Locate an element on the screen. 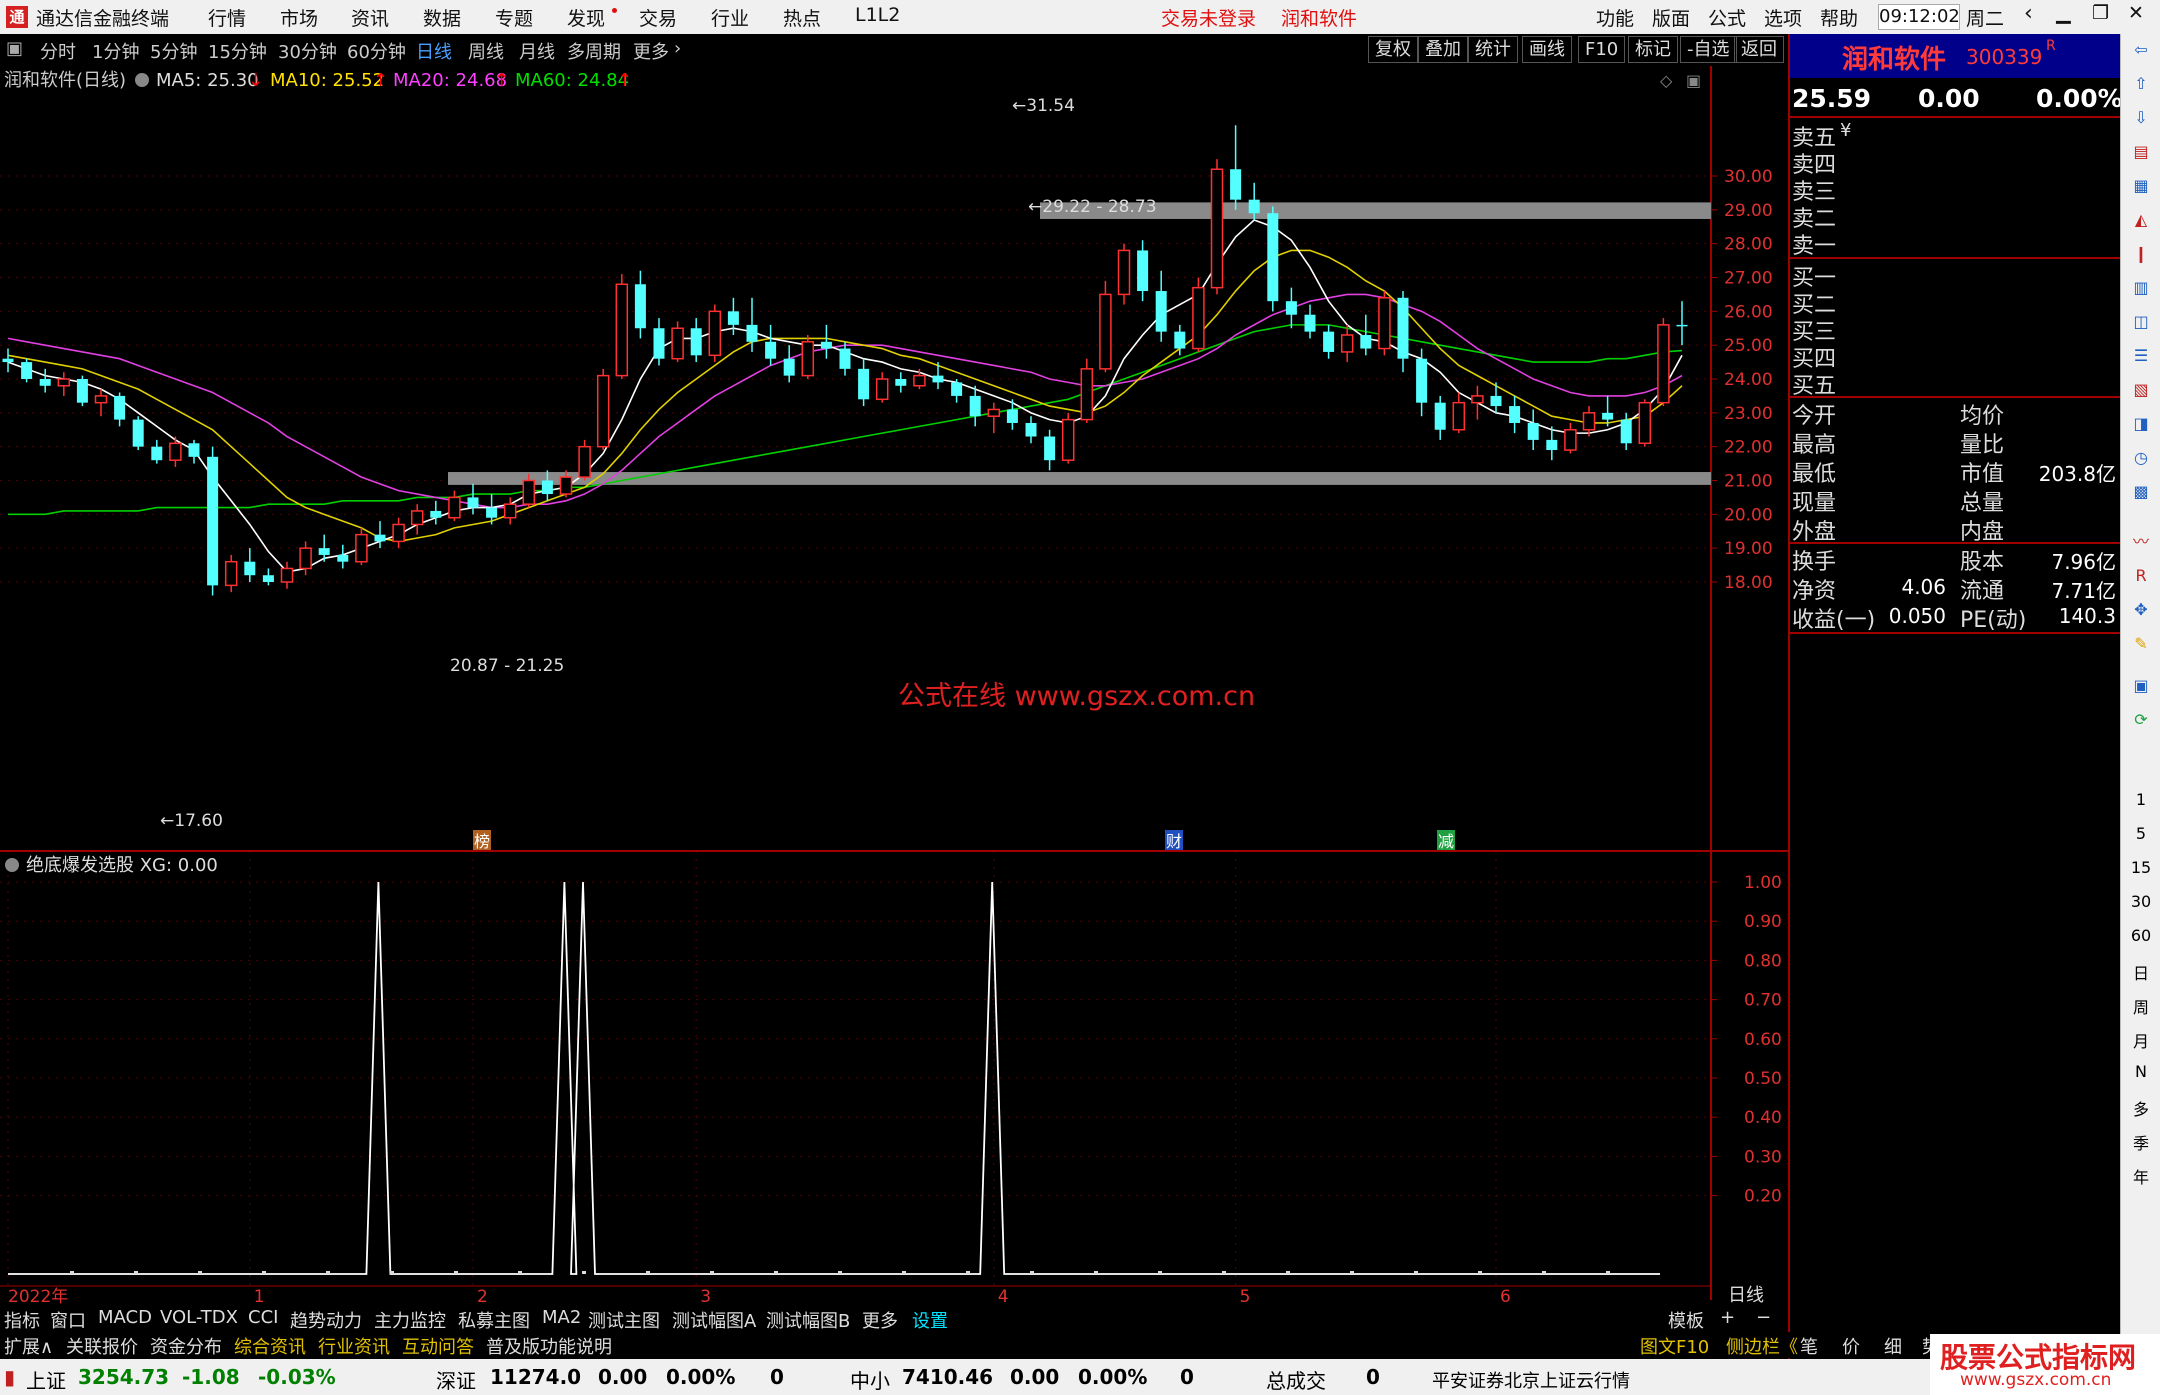  tab-more: 更多 is located at coordinates (651, 51).